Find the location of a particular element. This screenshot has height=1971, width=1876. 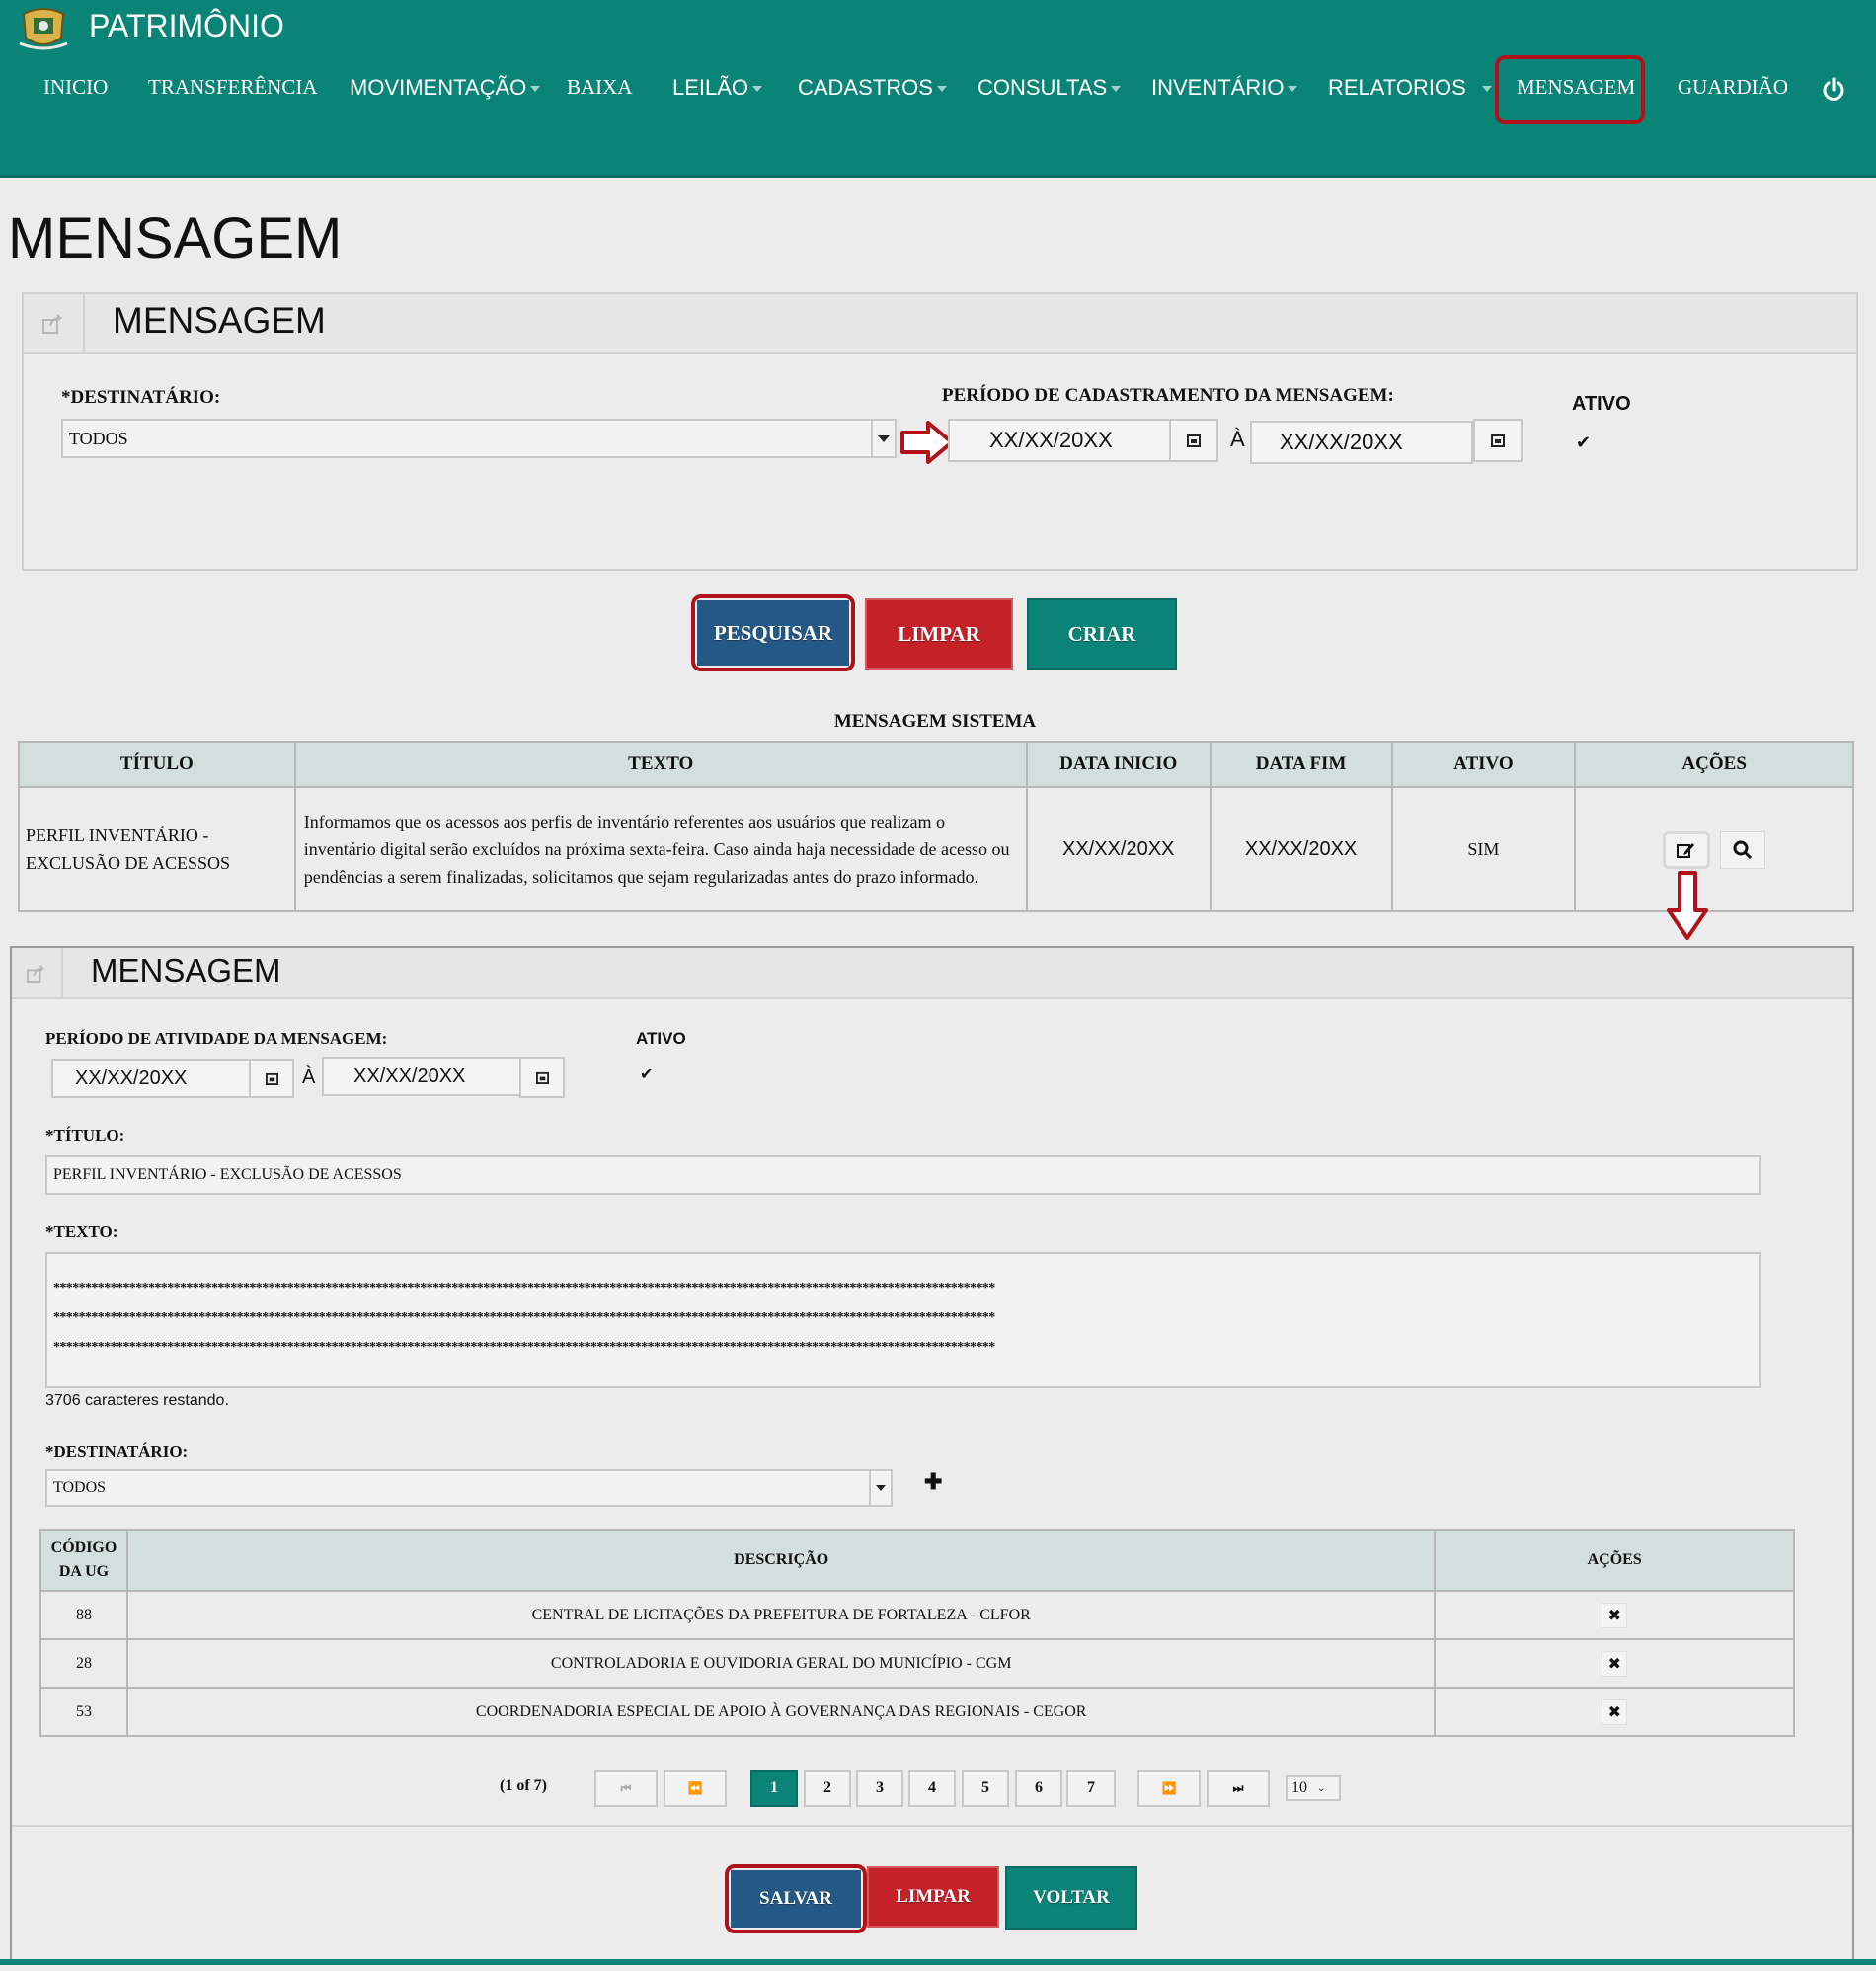

edit-icon is located at coordinates (1685, 850).